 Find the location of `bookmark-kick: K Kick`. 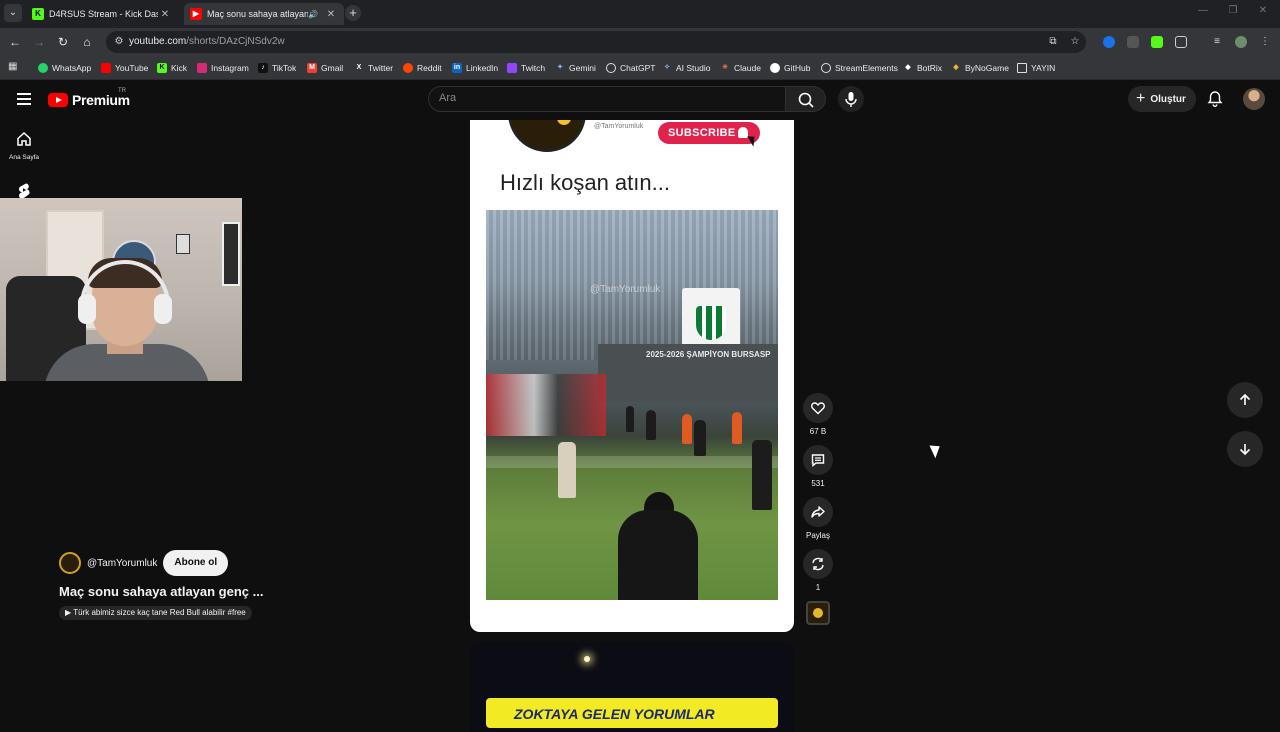

bookmark-kick: K Kick is located at coordinates (172, 68).